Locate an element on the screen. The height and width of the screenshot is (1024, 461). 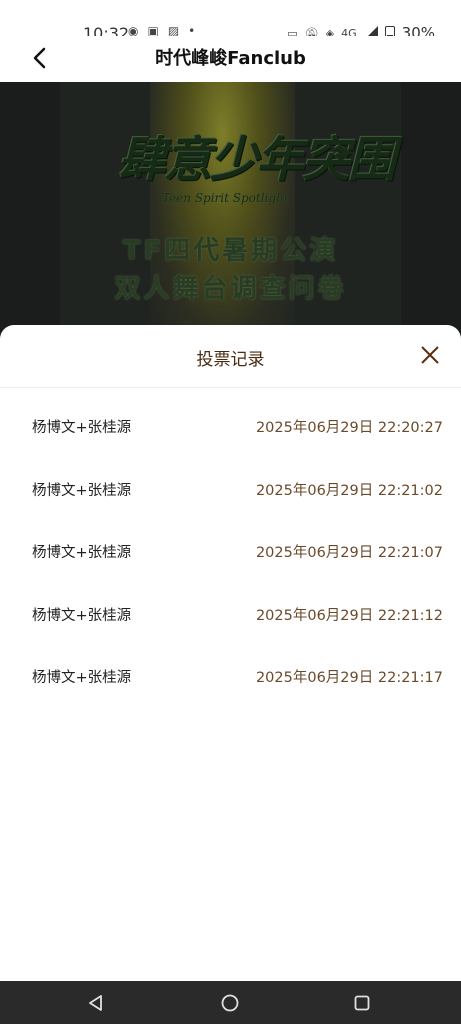
record-row: 杨博文+张桂源 2025年06月29日 22:20:27 is located at coordinates (230, 419).